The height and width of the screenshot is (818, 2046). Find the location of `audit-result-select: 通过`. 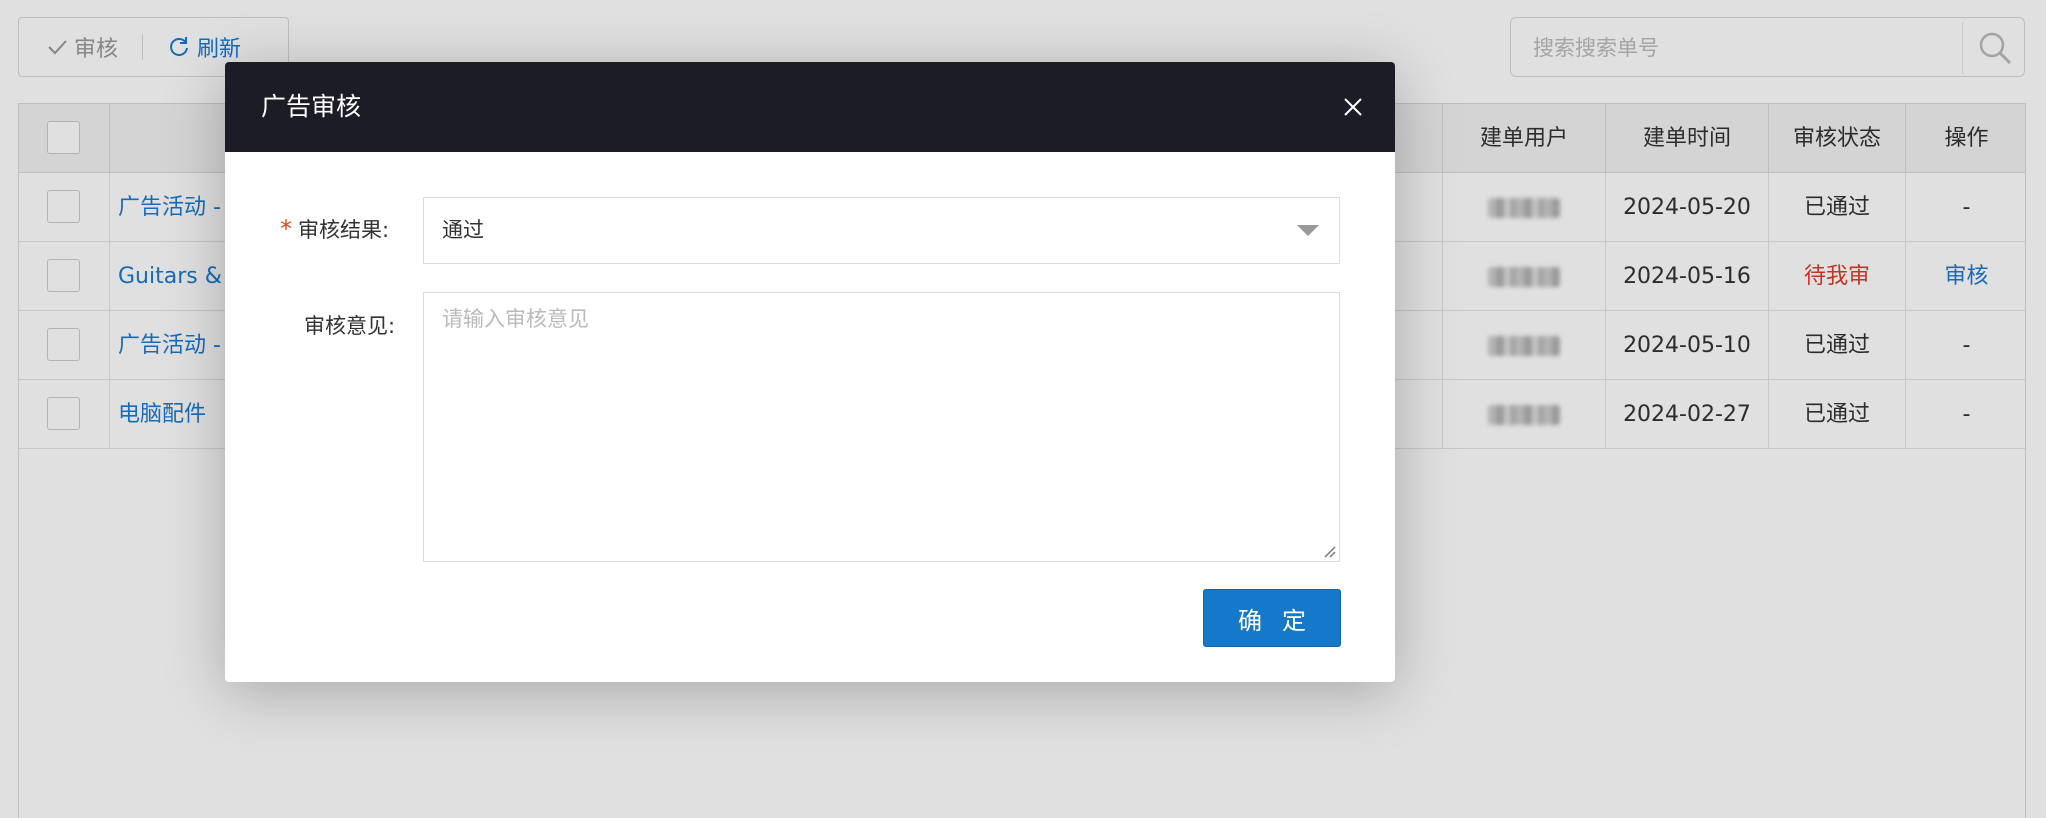

audit-result-select: 通过 is located at coordinates (881, 230).